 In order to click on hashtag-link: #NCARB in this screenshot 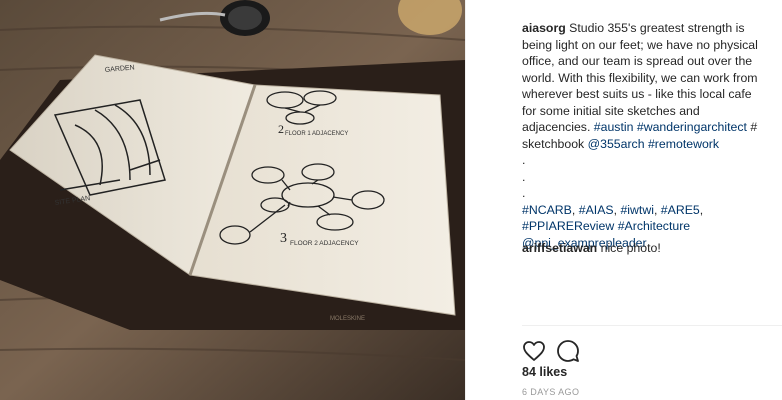, I will do `click(547, 210)`.